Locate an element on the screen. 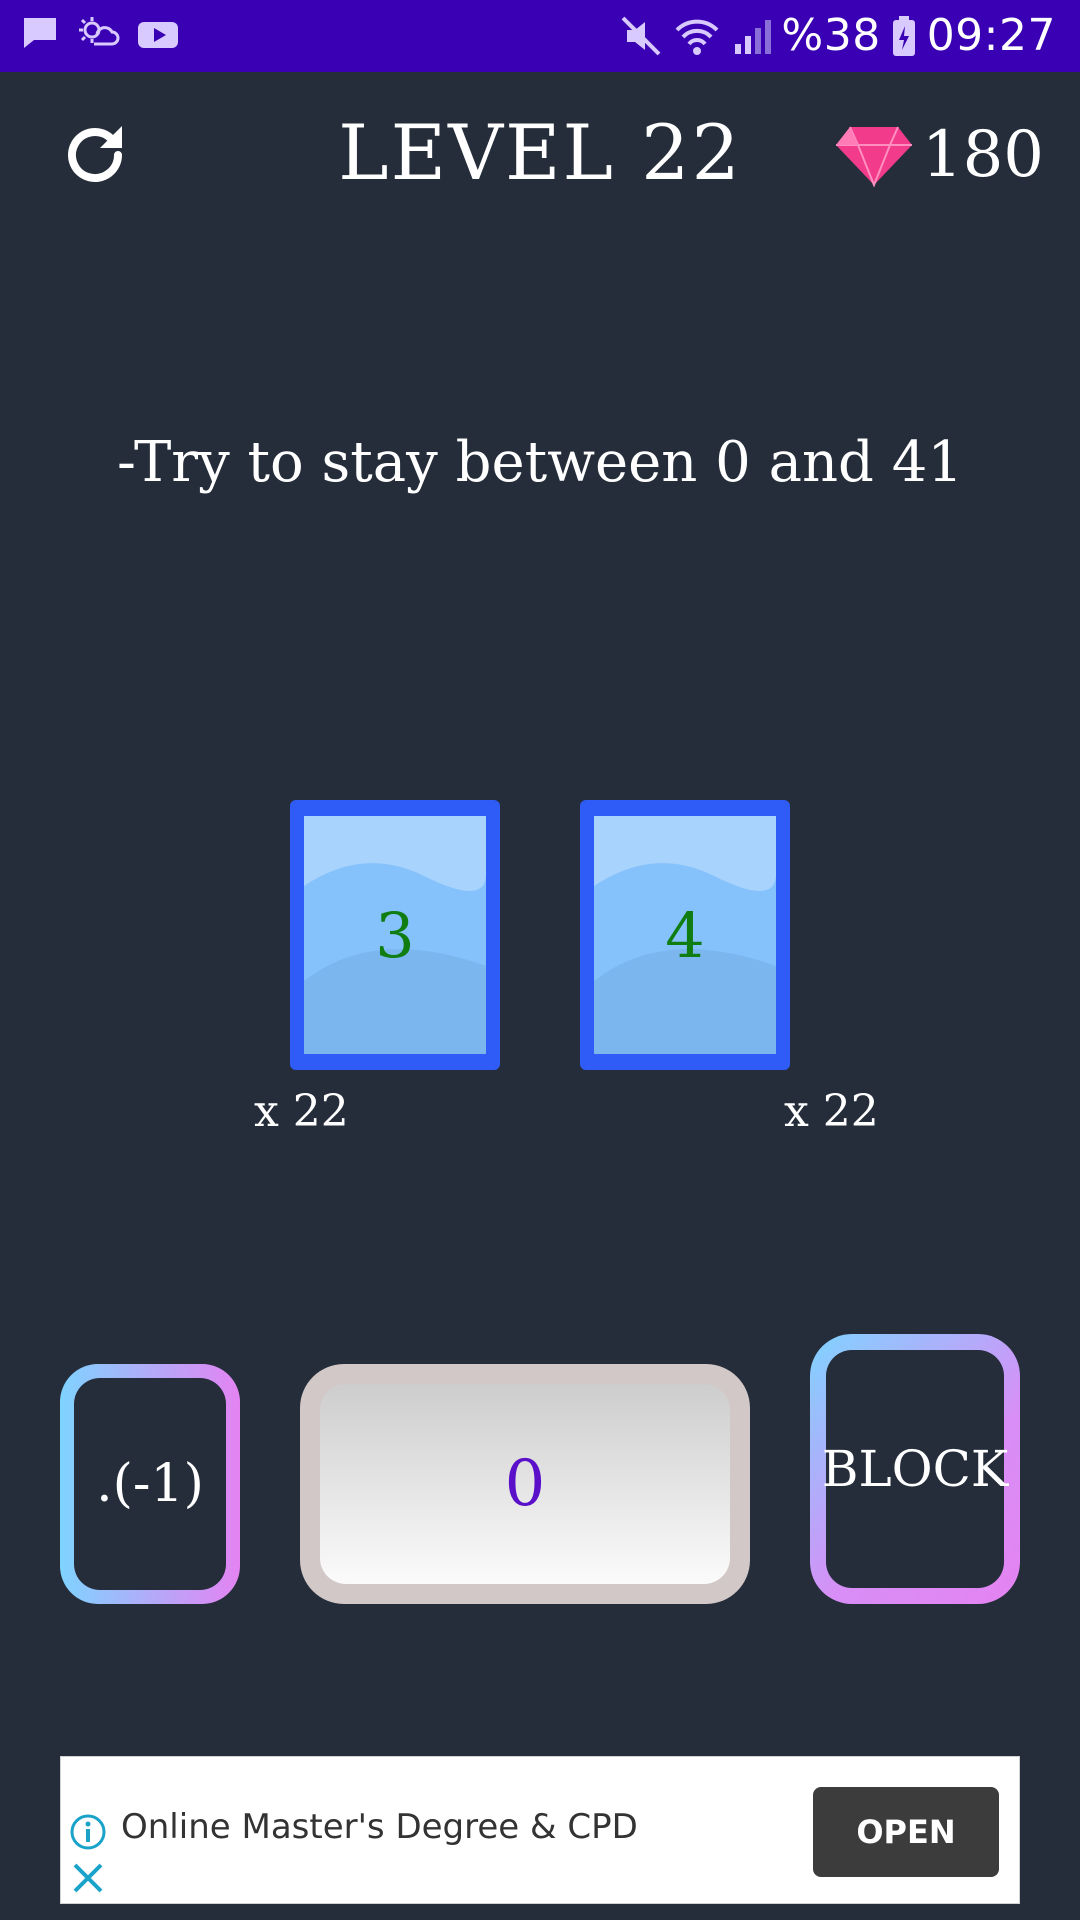  number-card-1: 3 is located at coordinates (395, 935).